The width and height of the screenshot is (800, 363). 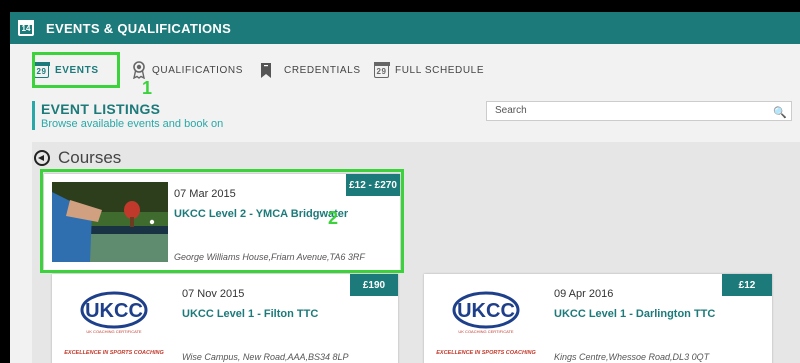 I want to click on calendar-icon: 14, so click(x=26, y=28).